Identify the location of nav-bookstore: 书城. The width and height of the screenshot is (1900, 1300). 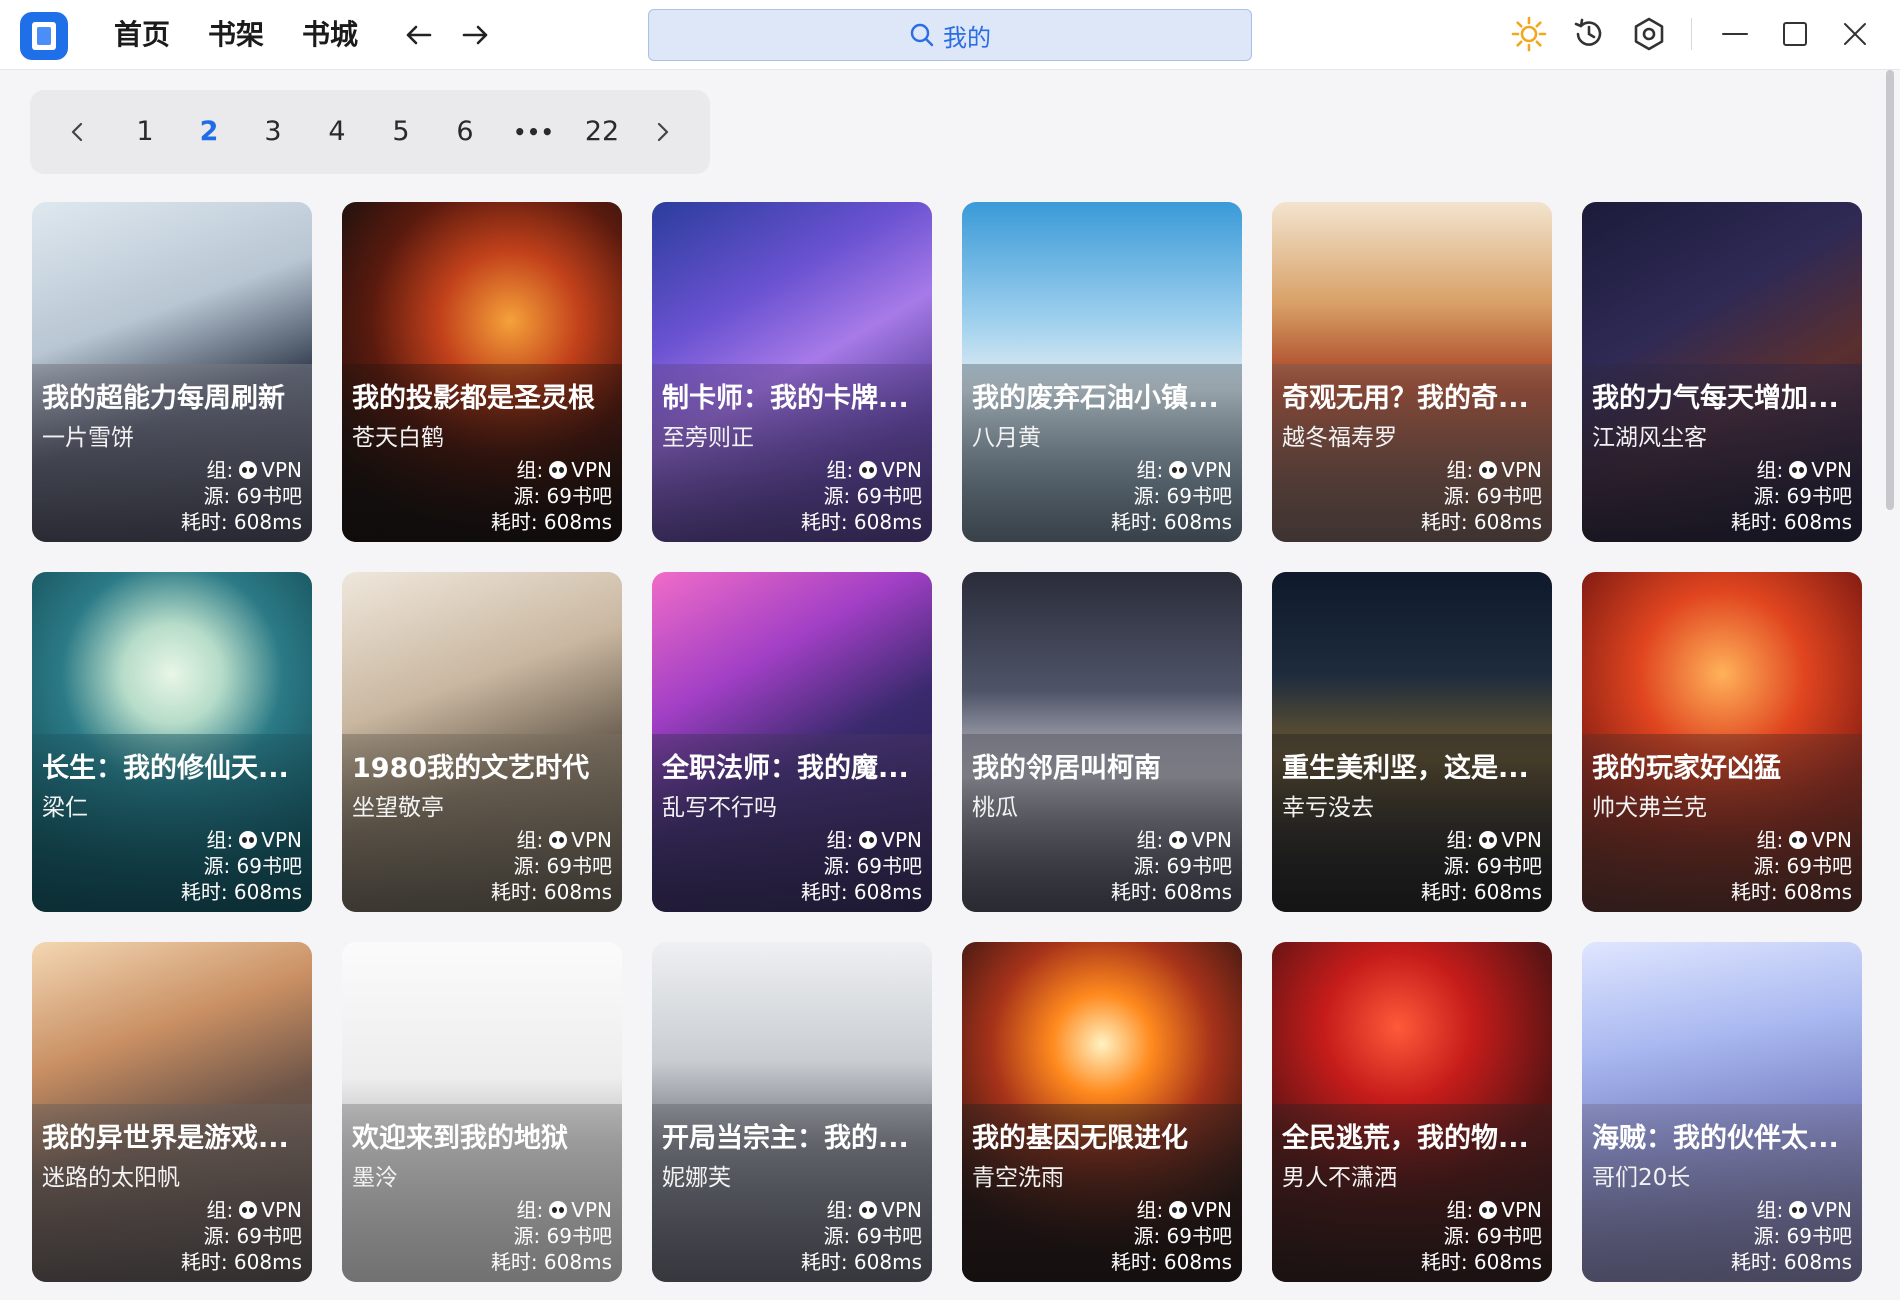
(330, 35).